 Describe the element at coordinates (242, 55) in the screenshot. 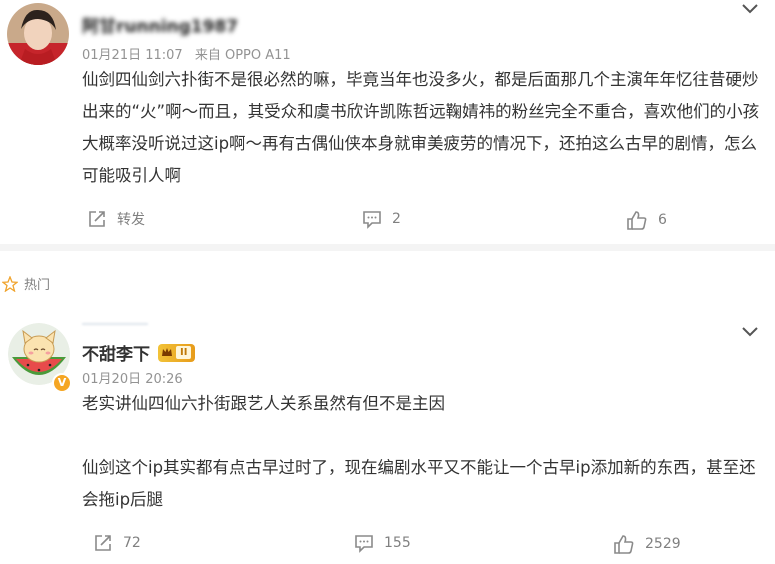

I see `comment-source: 来自 OPPO A11` at that location.